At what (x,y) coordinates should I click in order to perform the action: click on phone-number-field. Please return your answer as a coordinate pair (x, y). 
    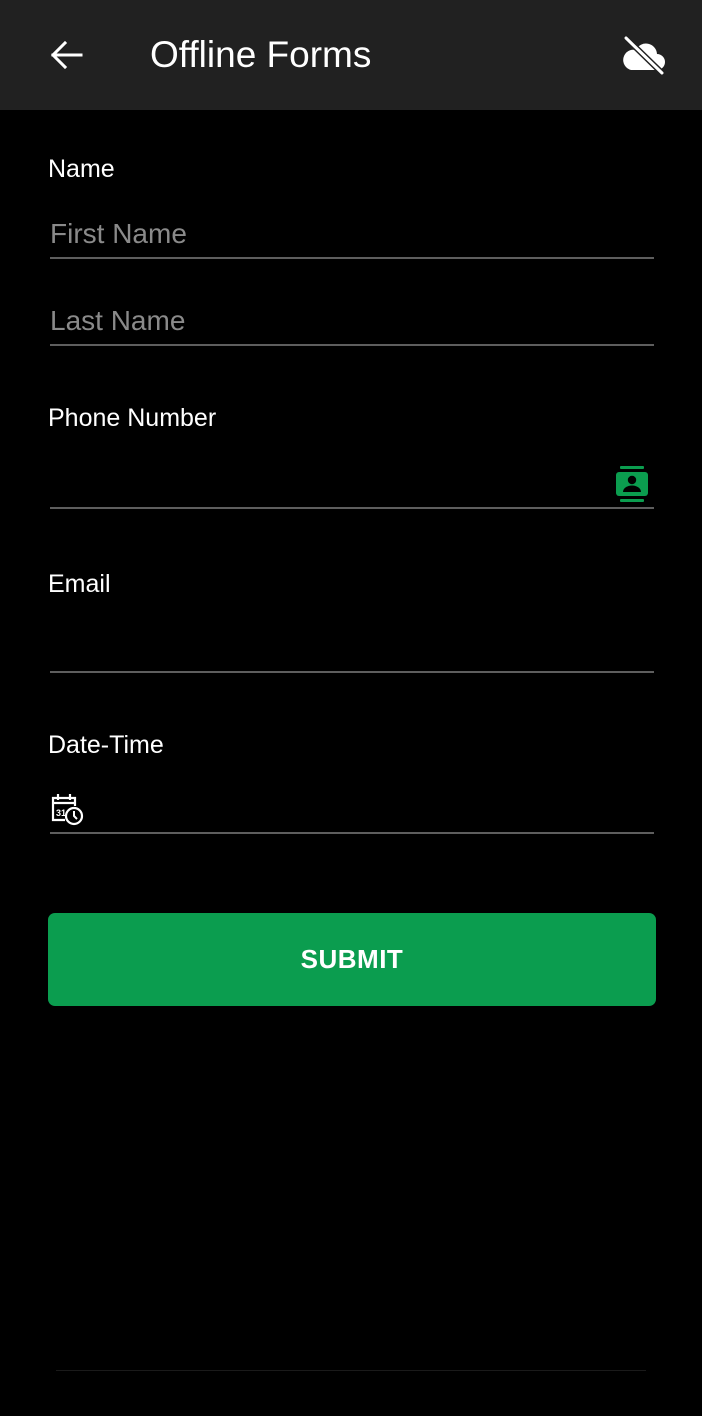
    Looking at the image, I should click on (352, 480).